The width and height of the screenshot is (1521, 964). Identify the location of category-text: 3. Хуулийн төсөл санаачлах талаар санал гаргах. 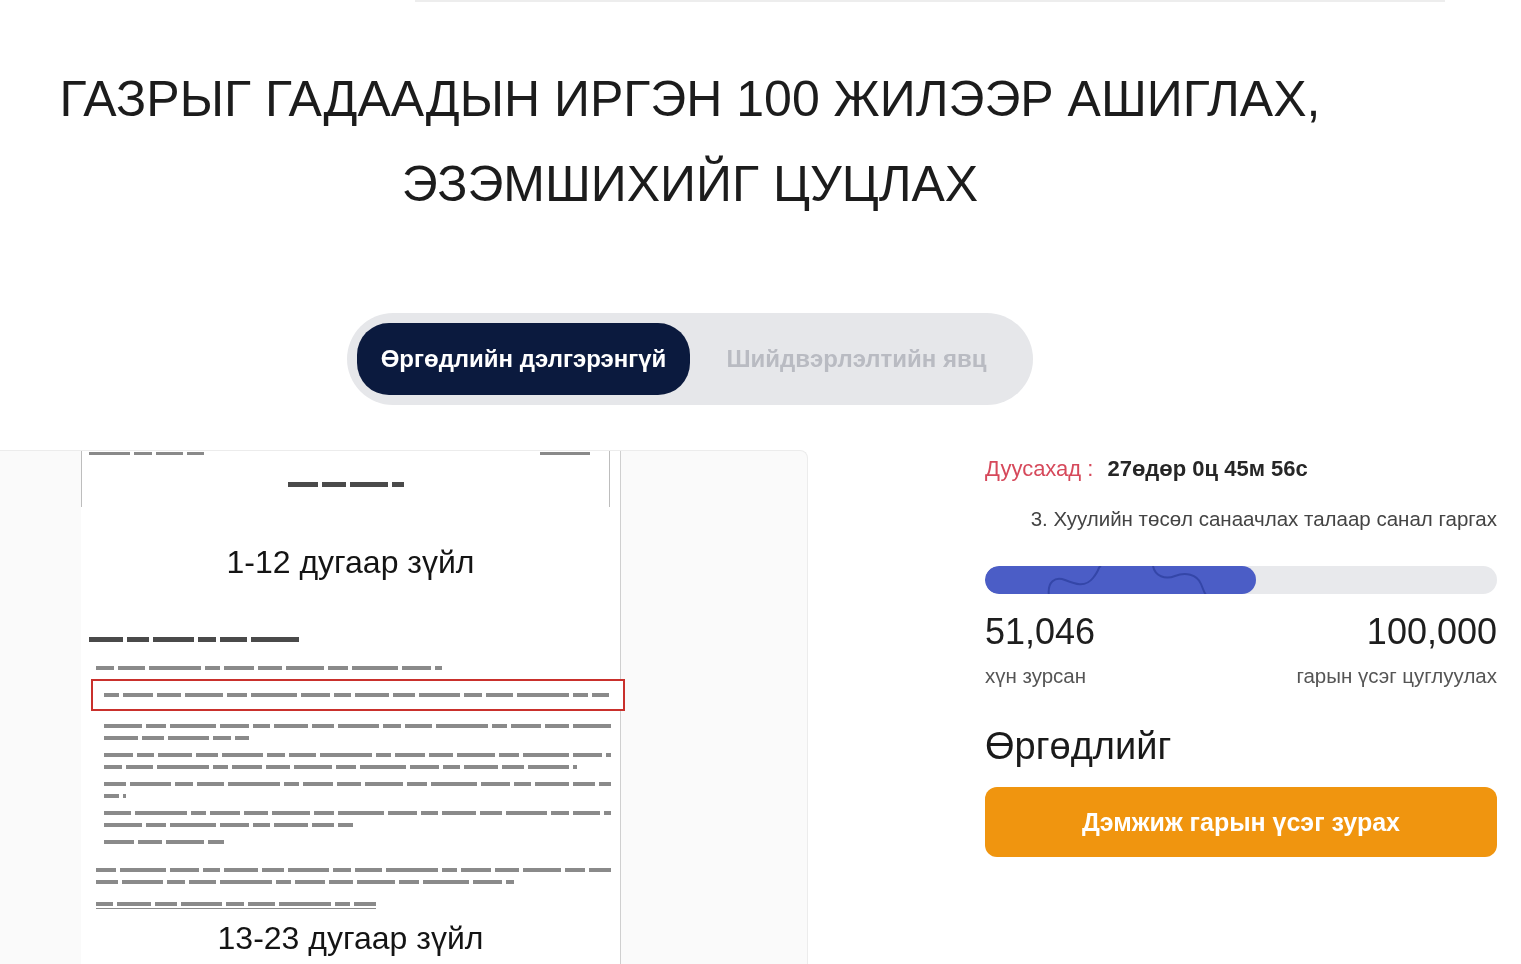
(1263, 519).